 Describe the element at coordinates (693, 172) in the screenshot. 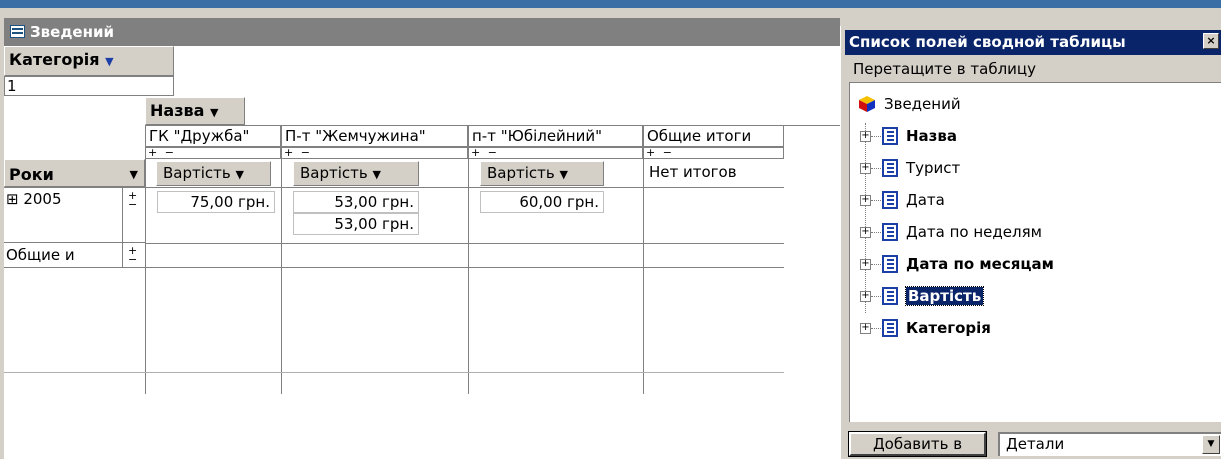

I see `no-totals-label: Нет итогов` at that location.